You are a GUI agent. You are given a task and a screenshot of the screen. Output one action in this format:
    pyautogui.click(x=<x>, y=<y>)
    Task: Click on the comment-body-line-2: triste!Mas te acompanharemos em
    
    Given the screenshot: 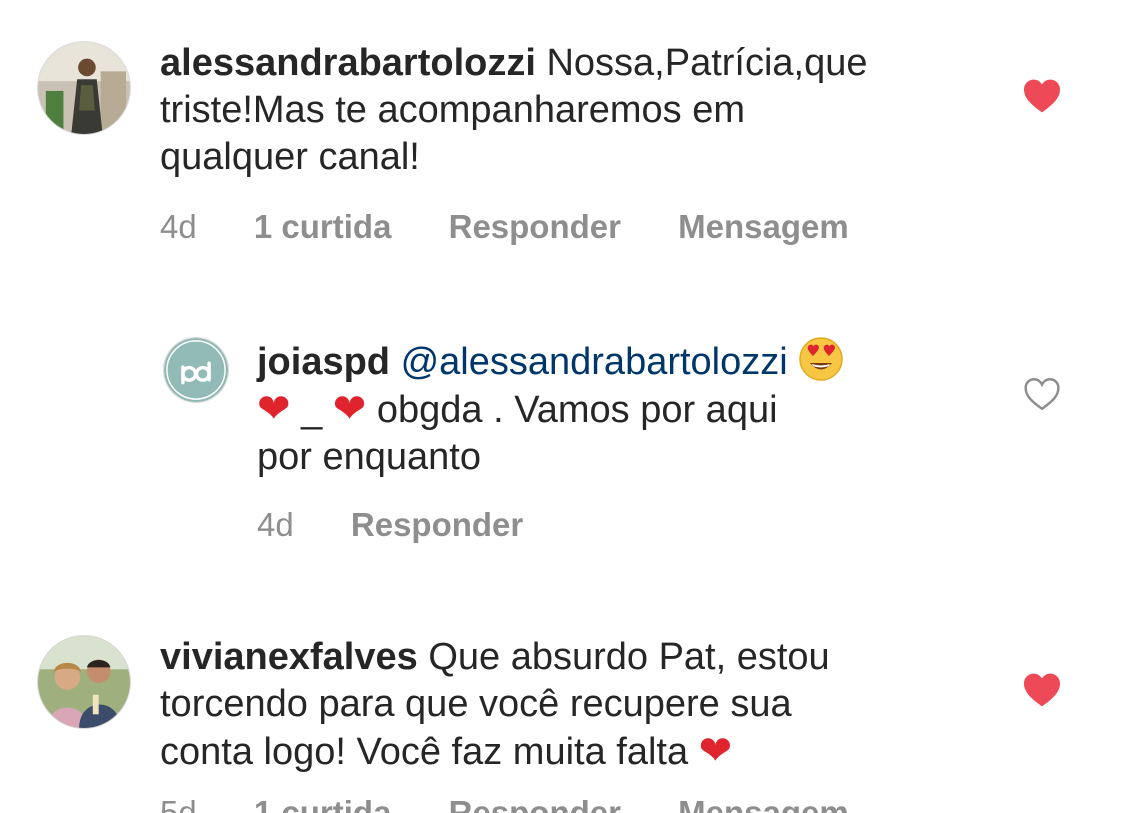 What is the action you would take?
    pyautogui.click(x=453, y=110)
    